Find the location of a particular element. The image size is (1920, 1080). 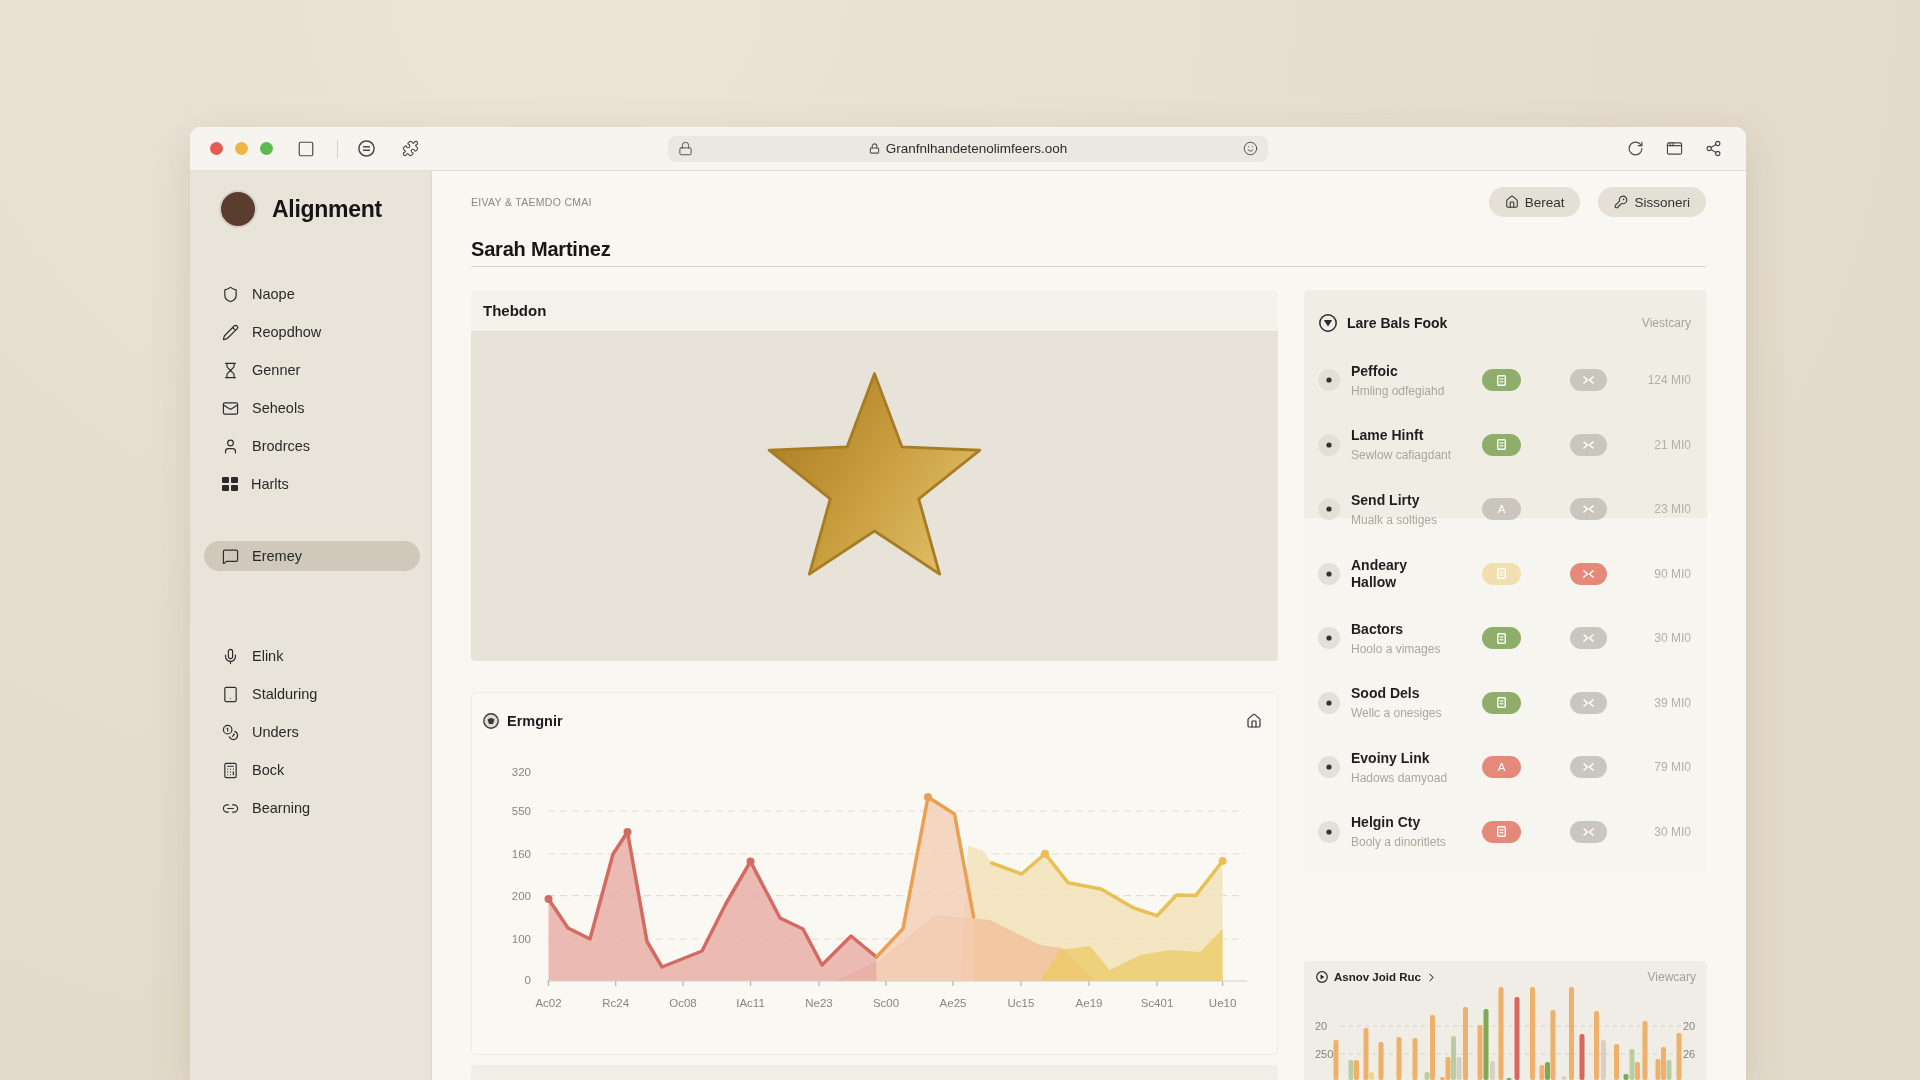

refresh-icon is located at coordinates (1635, 148).